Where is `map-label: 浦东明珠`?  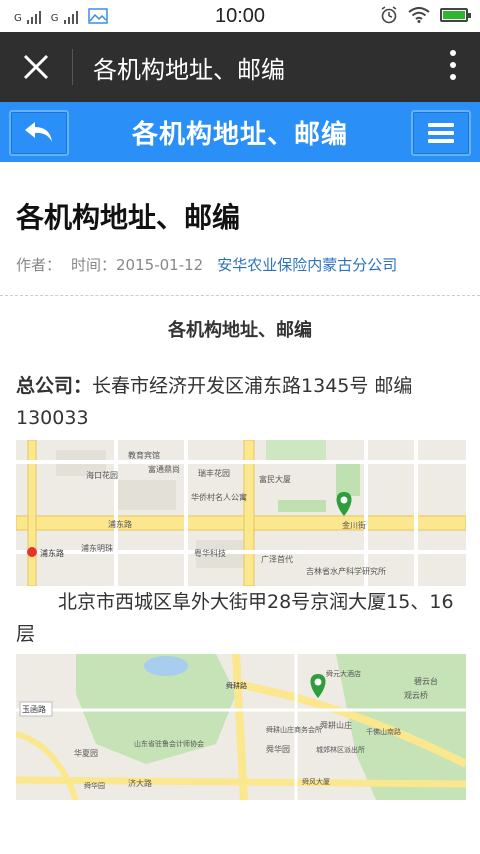 map-label: 浦东明珠 is located at coordinates (97, 548).